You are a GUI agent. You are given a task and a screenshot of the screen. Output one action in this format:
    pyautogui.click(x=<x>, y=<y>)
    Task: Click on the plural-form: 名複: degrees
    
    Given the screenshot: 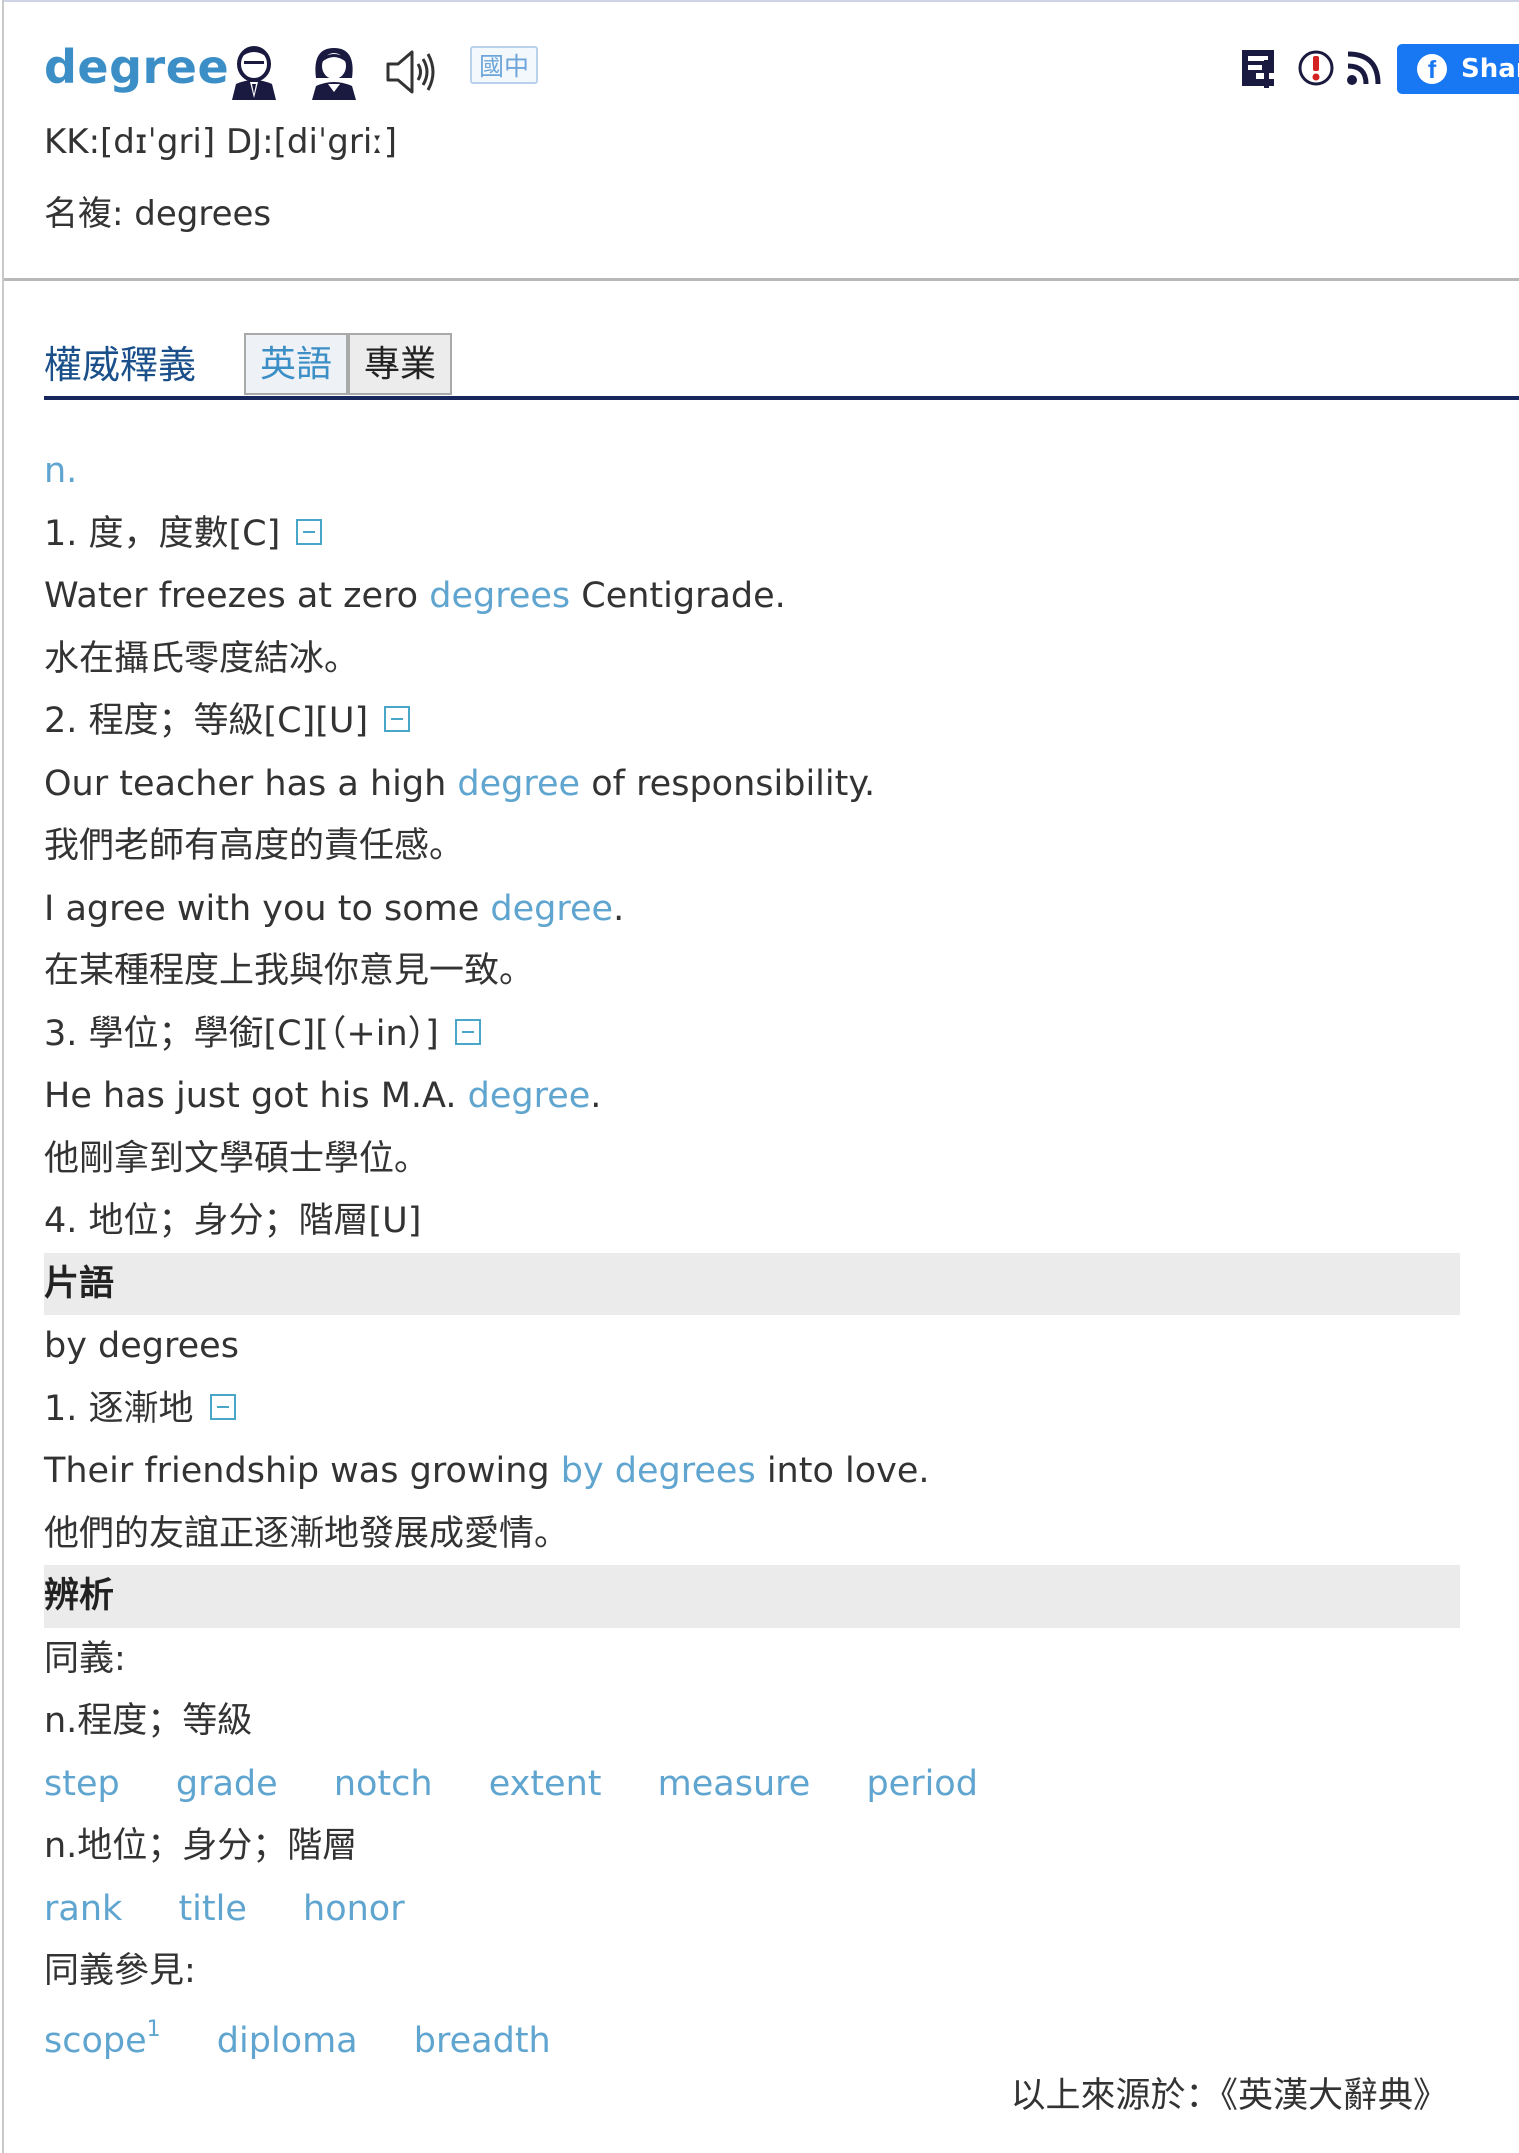 What is the action you would take?
    pyautogui.click(x=158, y=214)
    